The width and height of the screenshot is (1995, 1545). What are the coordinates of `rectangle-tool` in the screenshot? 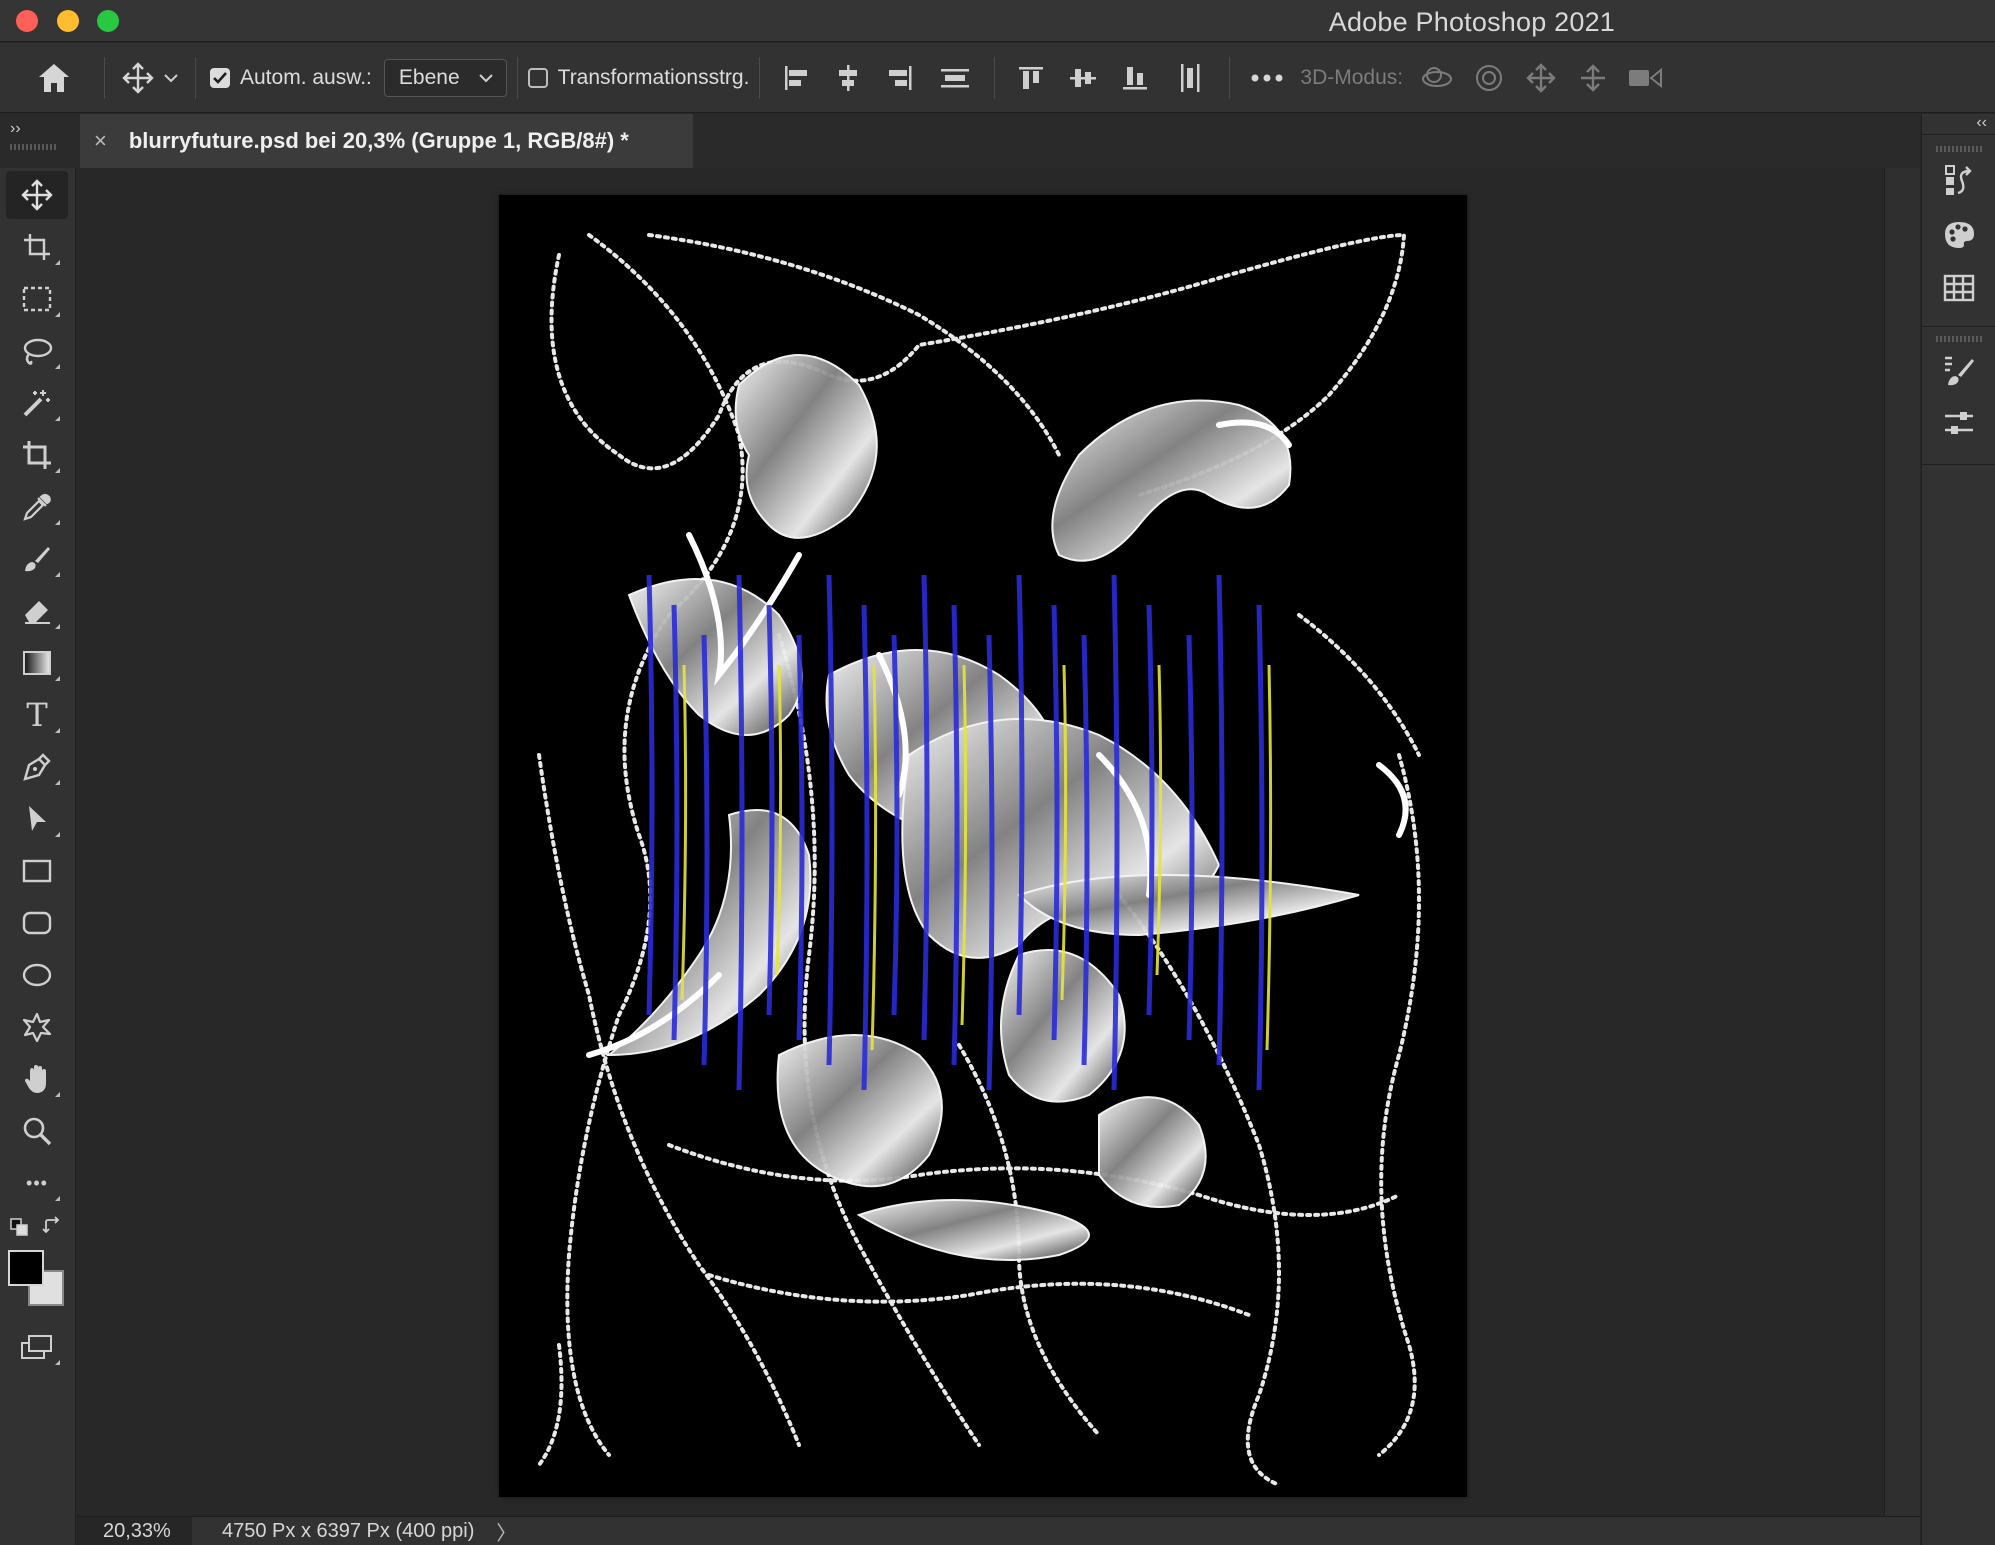 It's located at (37, 871).